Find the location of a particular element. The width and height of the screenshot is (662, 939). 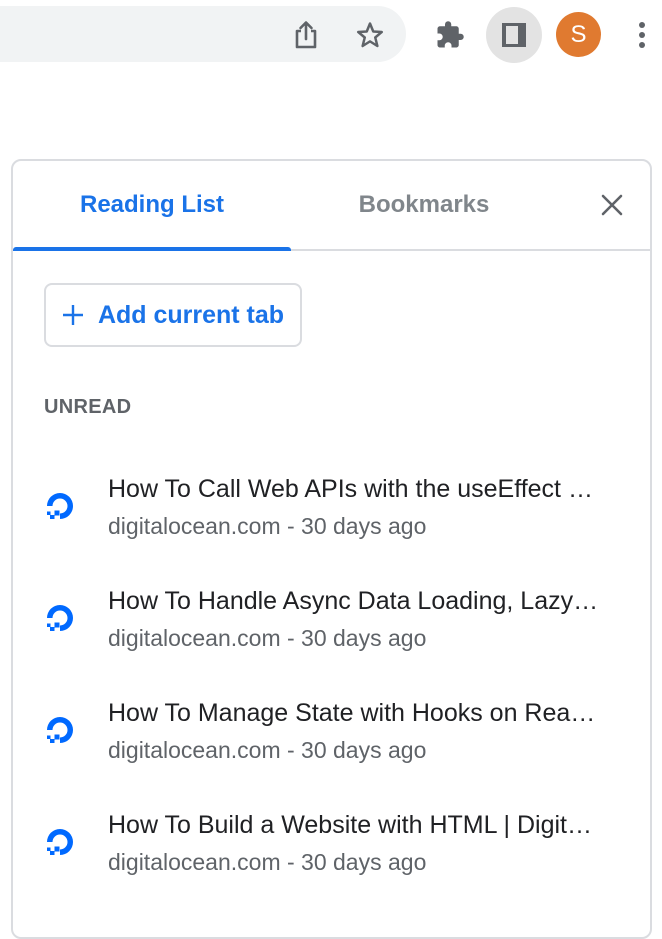

close-icon is located at coordinates (612, 205).